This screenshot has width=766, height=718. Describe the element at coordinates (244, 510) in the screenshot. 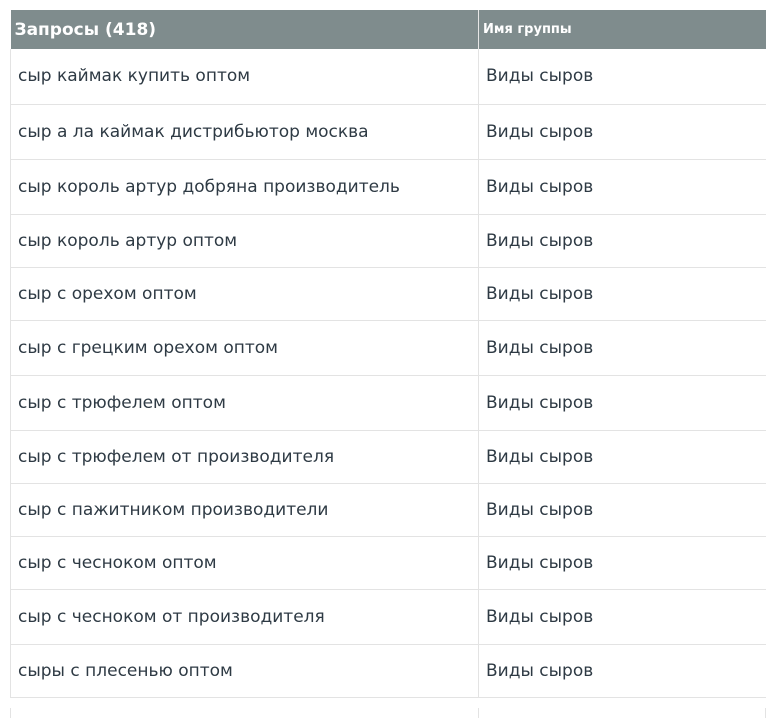

I see `query-cell: сыр с пажитником производители` at that location.